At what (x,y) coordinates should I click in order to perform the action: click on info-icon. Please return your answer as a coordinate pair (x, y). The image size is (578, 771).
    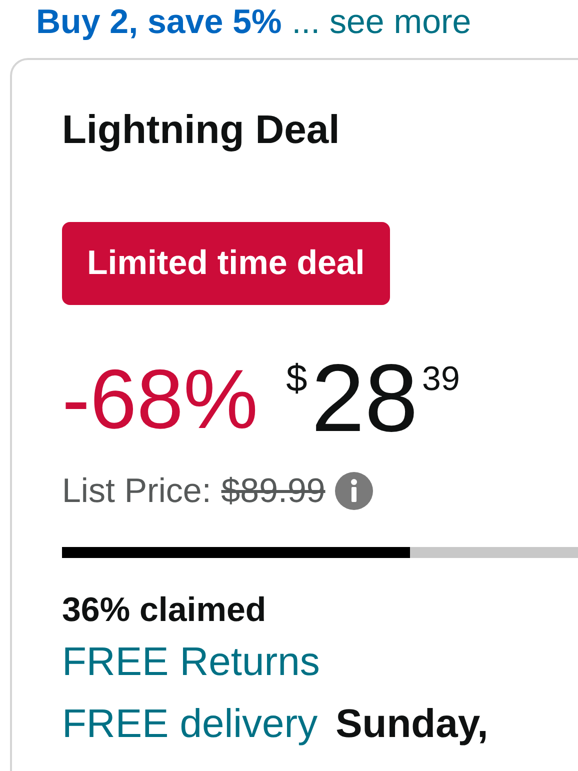
    Looking at the image, I should click on (354, 491).